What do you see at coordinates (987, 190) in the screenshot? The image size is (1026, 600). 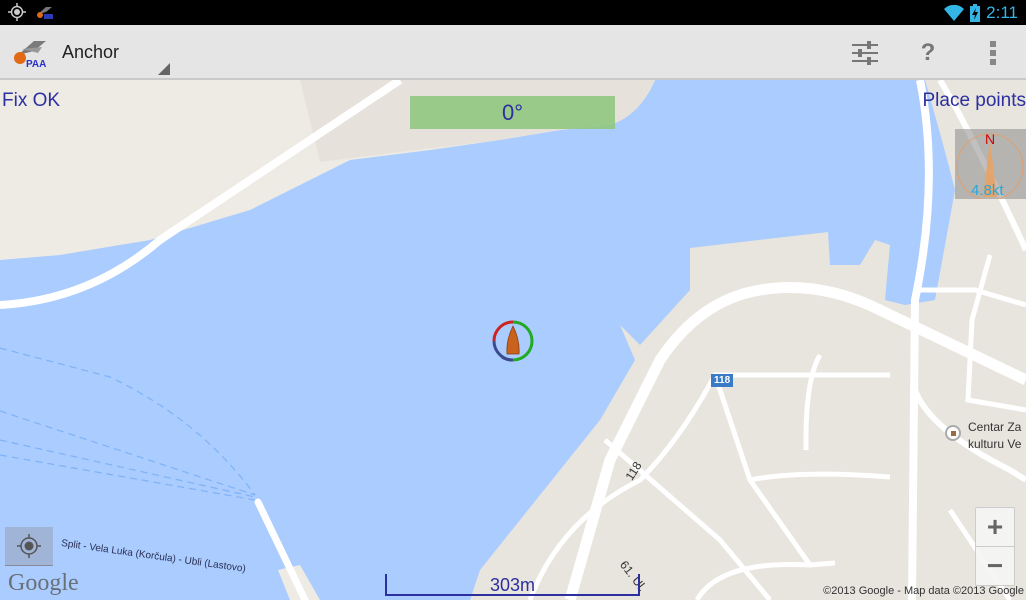 I see `speed-readout: 4.8kt` at bounding box center [987, 190].